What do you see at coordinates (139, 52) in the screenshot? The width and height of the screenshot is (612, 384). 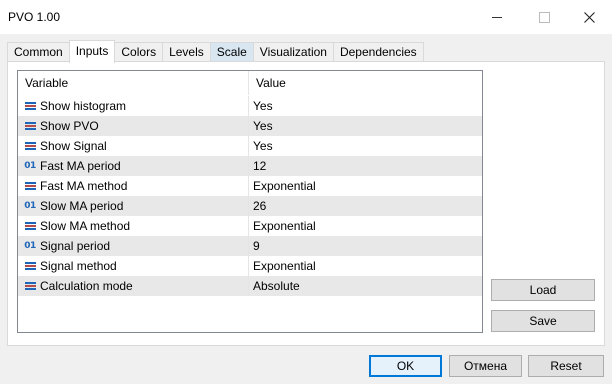 I see `tab-colors: Colors` at bounding box center [139, 52].